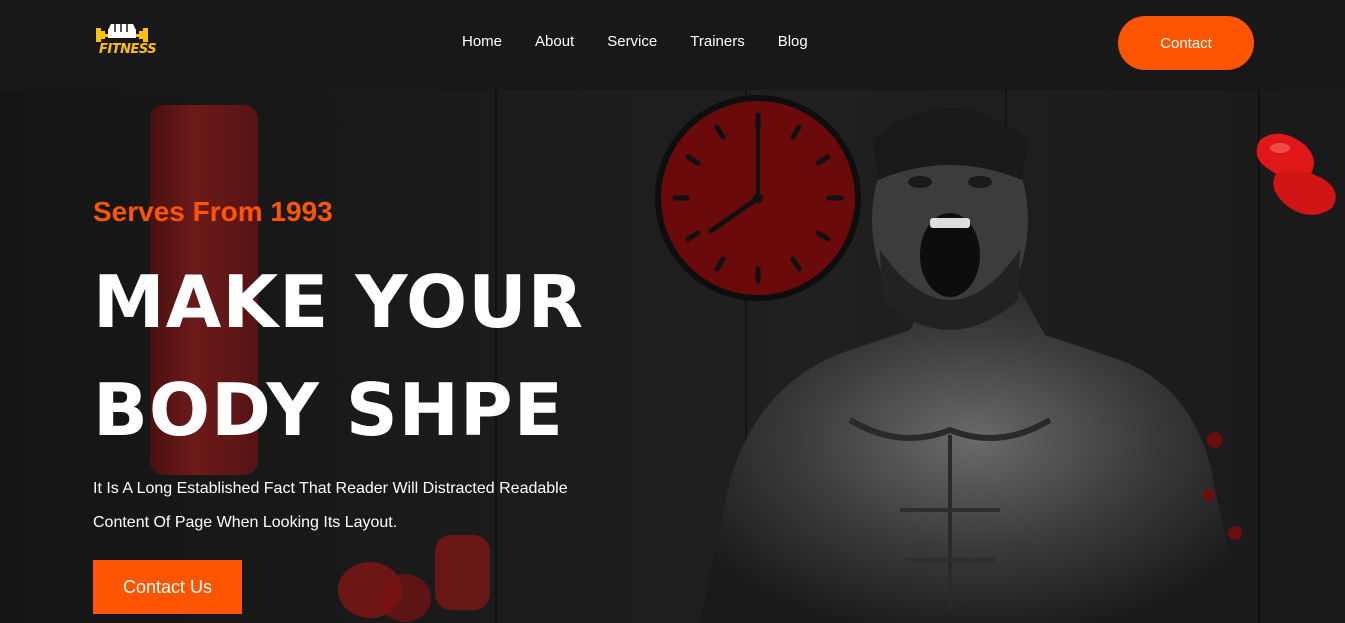 The width and height of the screenshot is (1345, 623). I want to click on nav-item-trainers: Trainers, so click(717, 41).